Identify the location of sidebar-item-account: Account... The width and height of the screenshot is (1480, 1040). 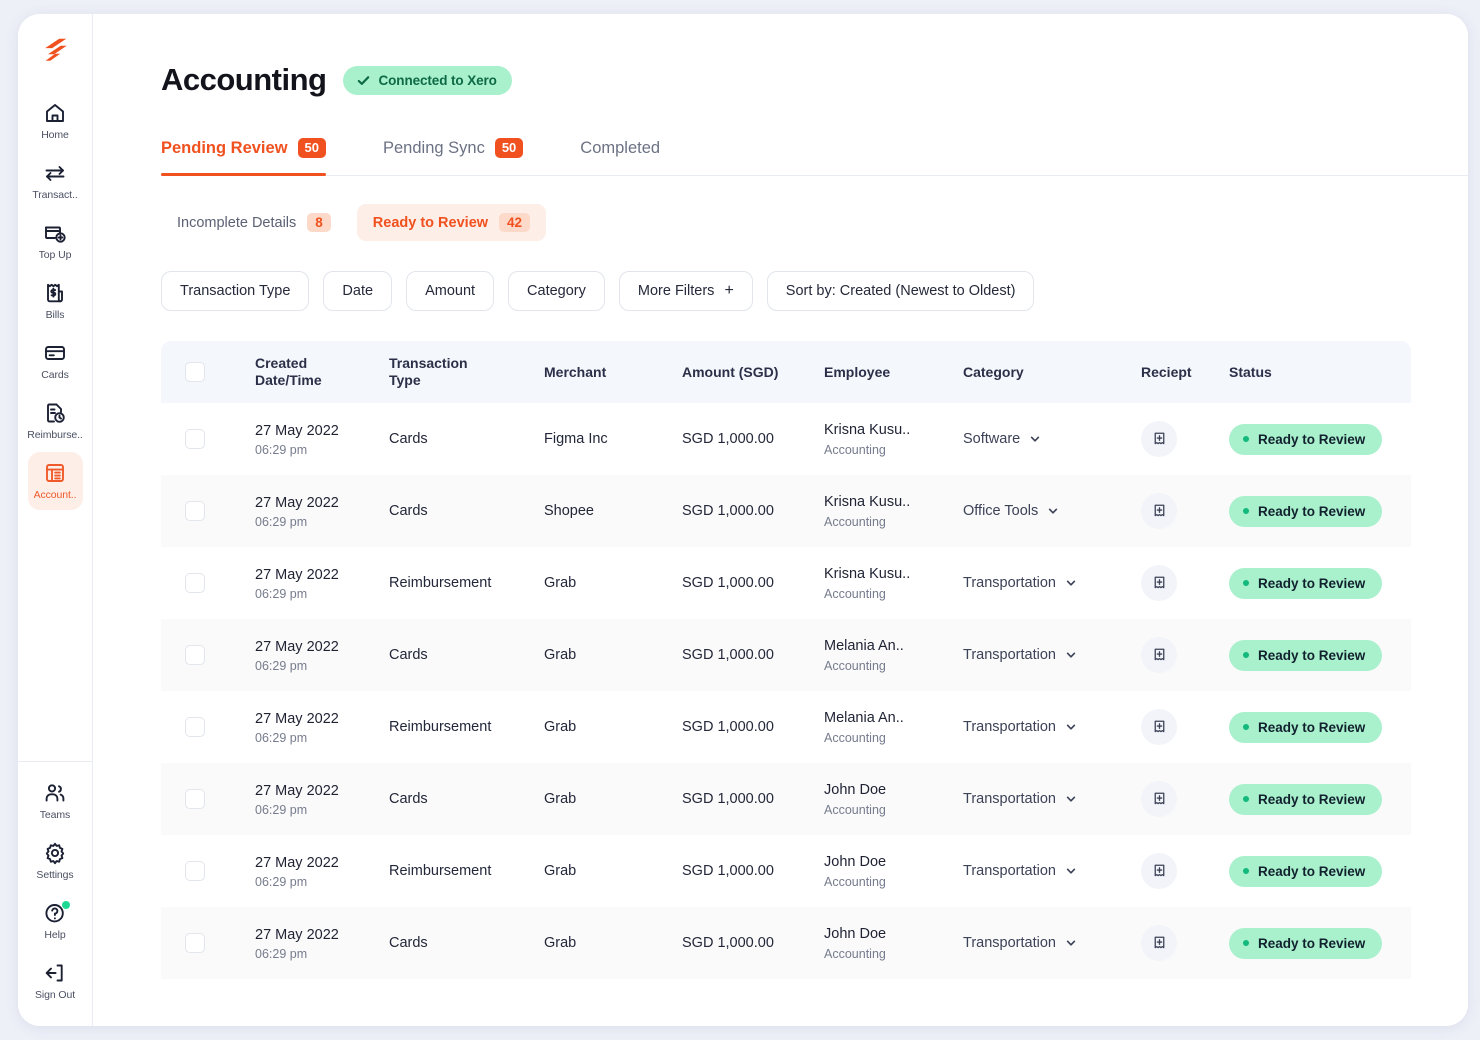
(55, 481).